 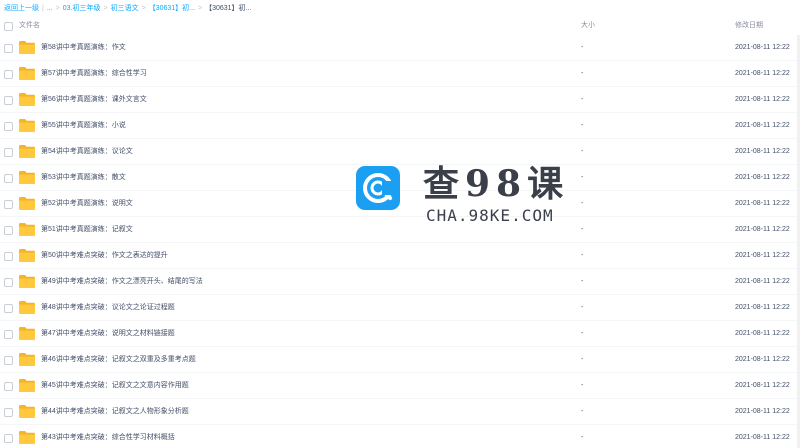 What do you see at coordinates (87, 152) in the screenshot?
I see `file-name: 第54讲中考真题演练：议论文` at bounding box center [87, 152].